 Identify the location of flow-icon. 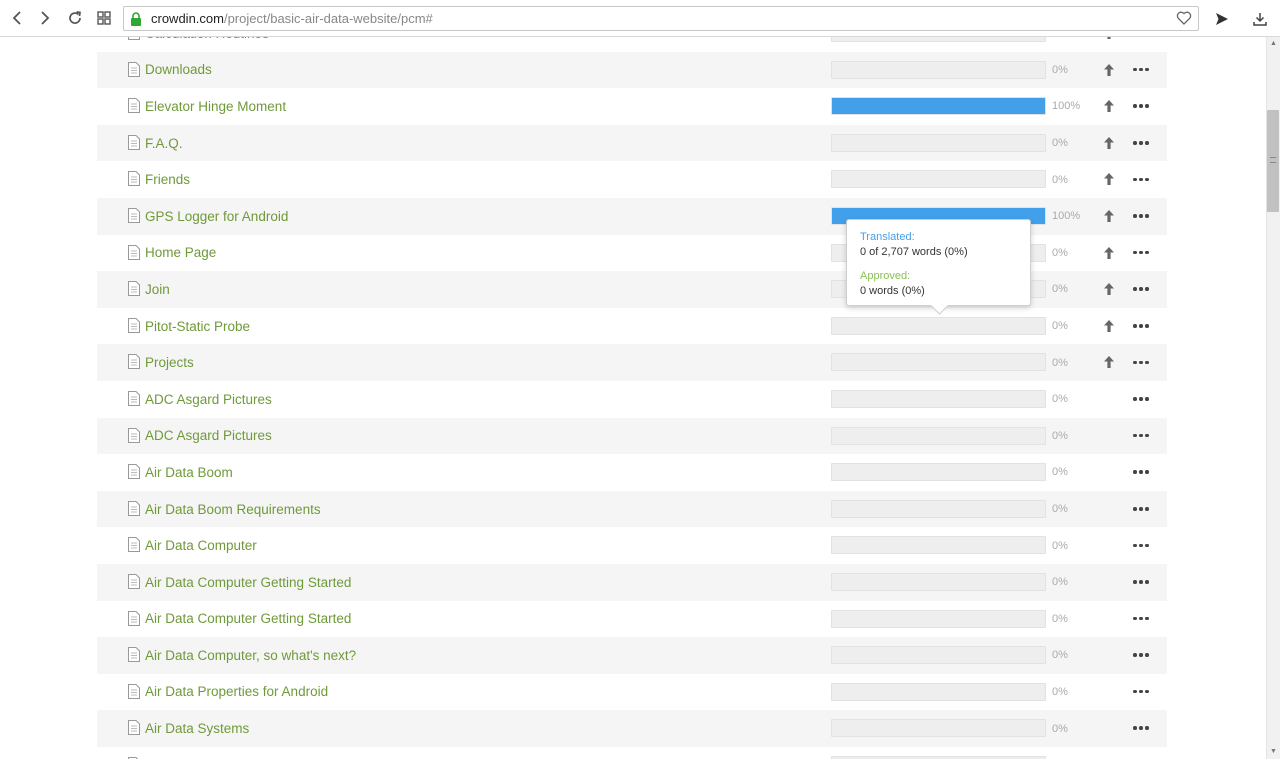
(1222, 19).